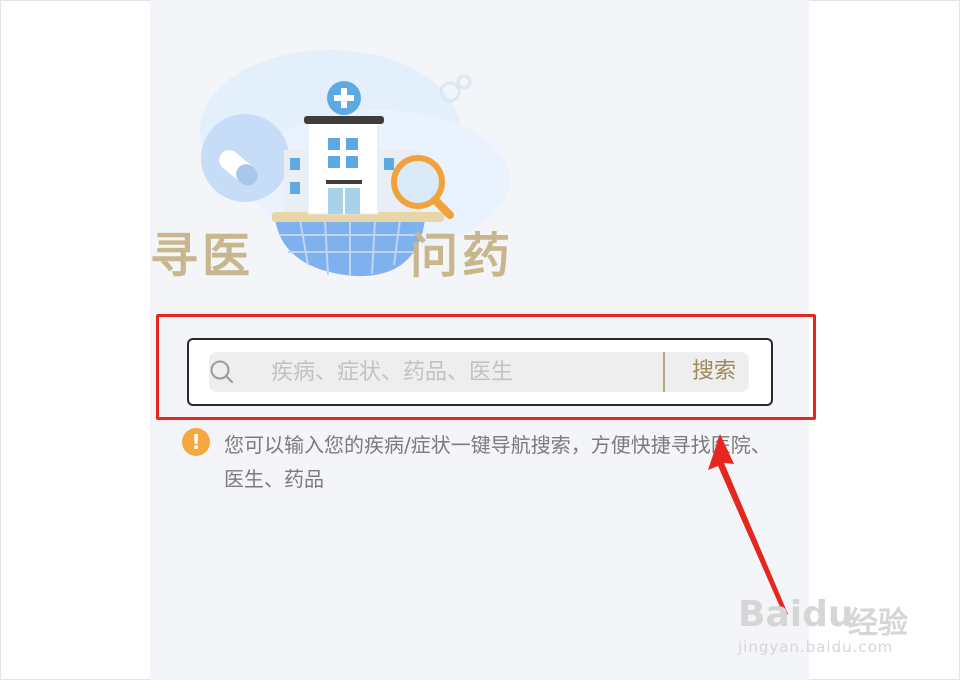 This screenshot has width=960, height=680. I want to click on search-bar: 搜索, so click(479, 372).